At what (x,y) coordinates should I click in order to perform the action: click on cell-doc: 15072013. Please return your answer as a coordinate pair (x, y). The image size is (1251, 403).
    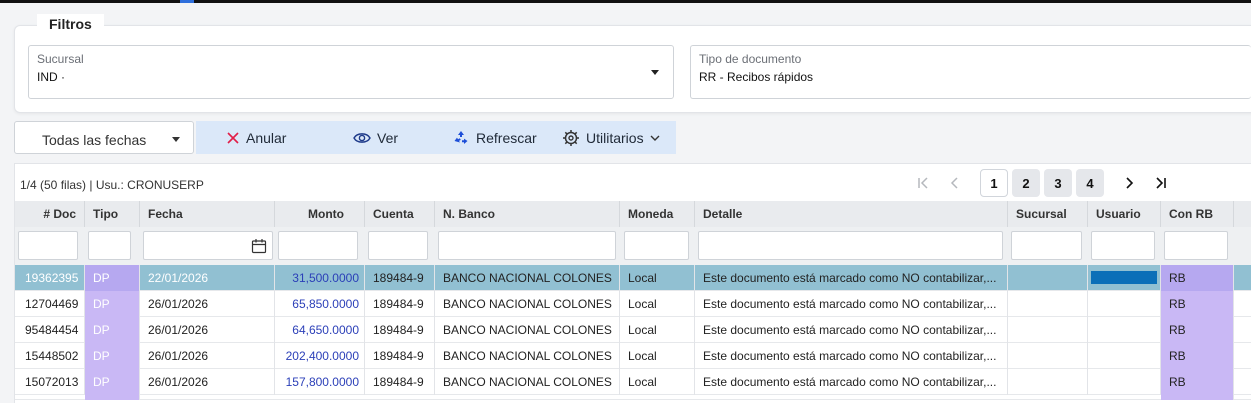
    Looking at the image, I should click on (50, 382).